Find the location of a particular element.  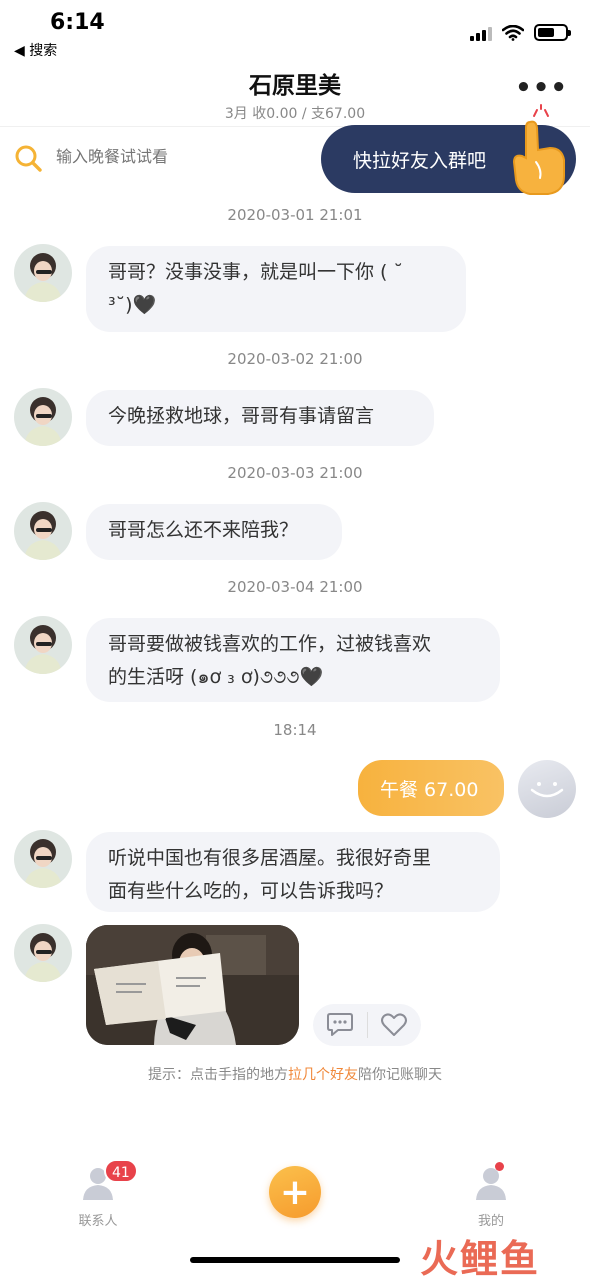

add-record-button: + is located at coordinates (295, 1192).